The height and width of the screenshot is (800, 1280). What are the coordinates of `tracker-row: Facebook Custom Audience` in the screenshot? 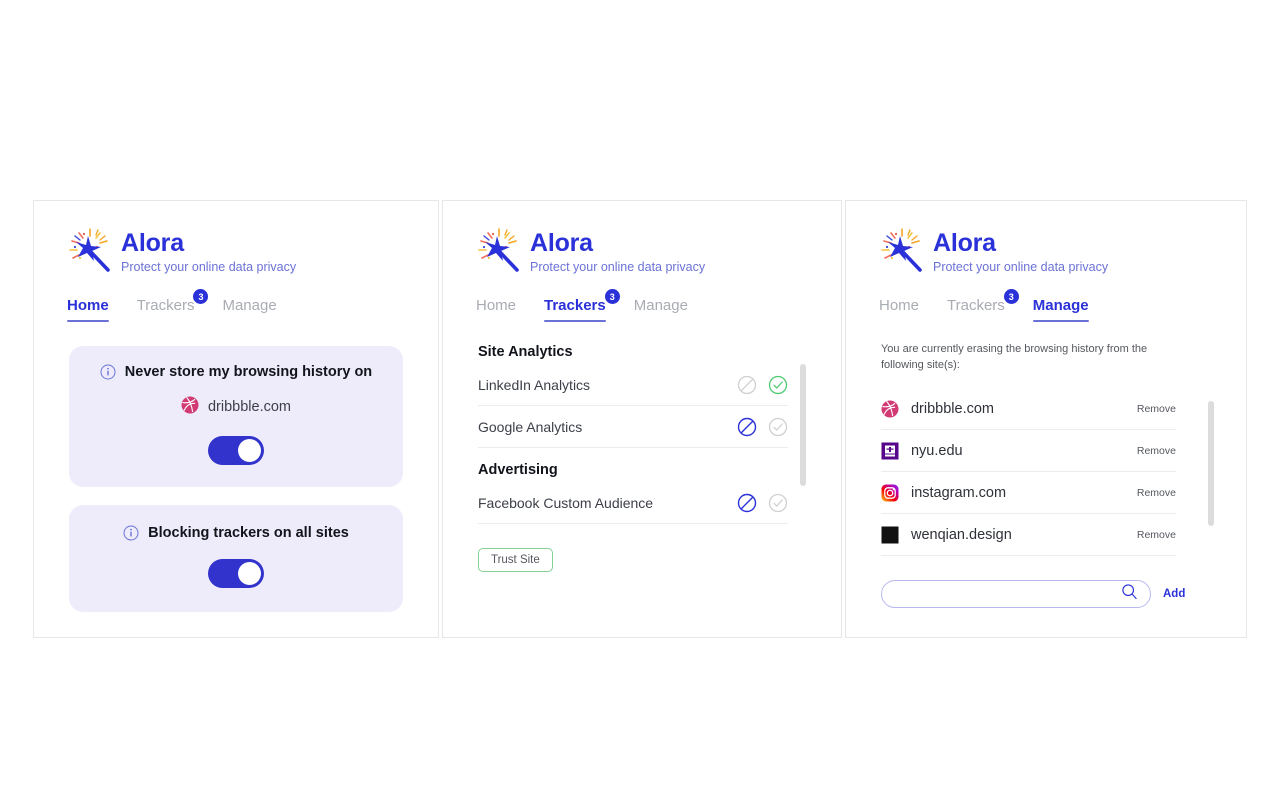 It's located at (632, 503).